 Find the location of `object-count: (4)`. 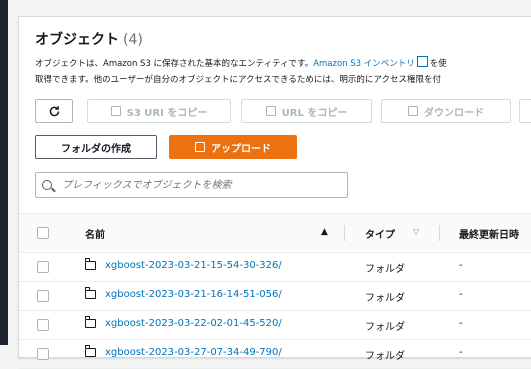

object-count: (4) is located at coordinates (133, 40).